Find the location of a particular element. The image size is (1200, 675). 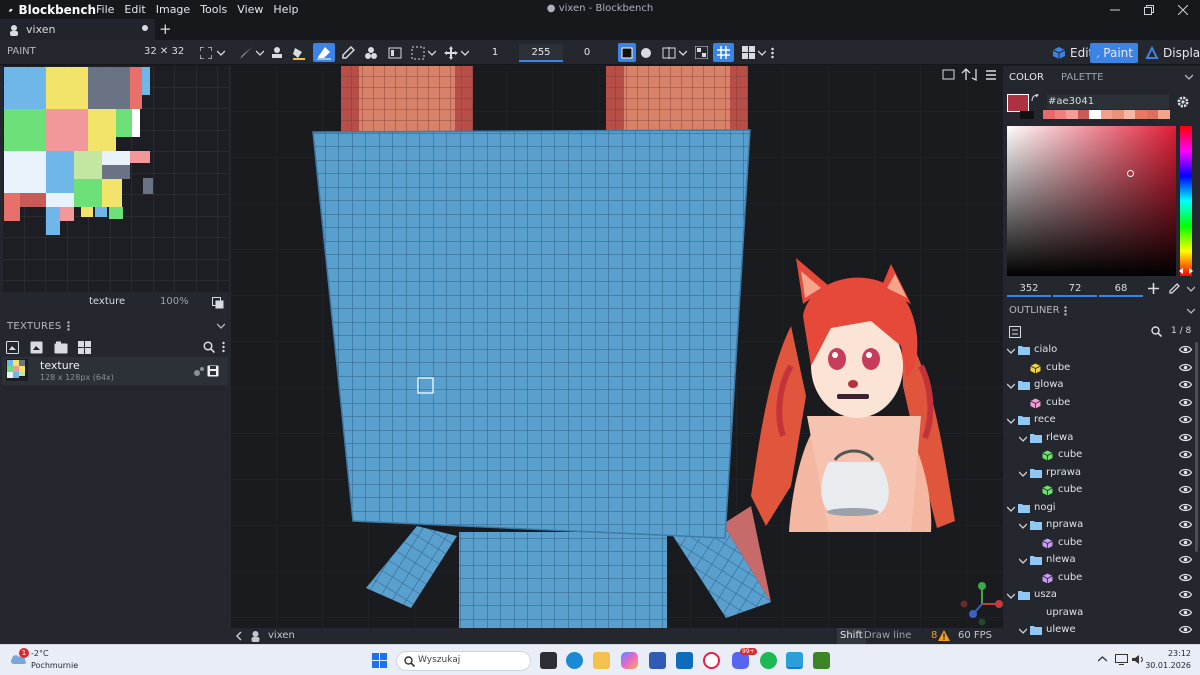

gear-icon is located at coordinates (1183, 102).